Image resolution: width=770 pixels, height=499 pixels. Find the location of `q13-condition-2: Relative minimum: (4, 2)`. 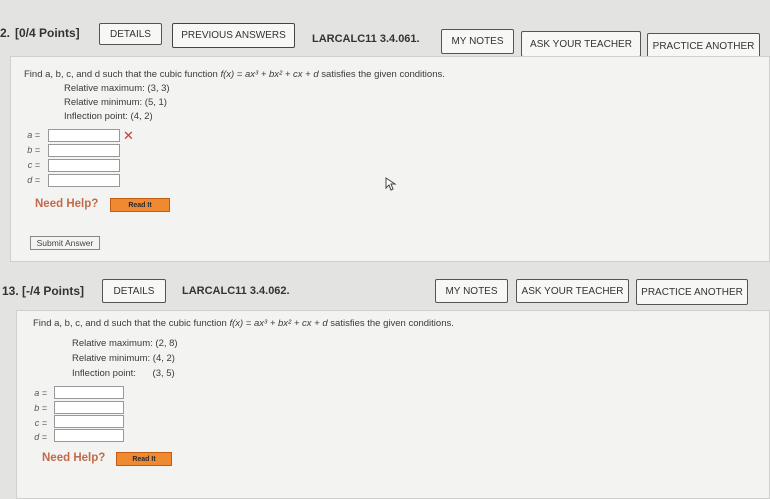

q13-condition-2: Relative minimum: (4, 2) is located at coordinates (123, 358).